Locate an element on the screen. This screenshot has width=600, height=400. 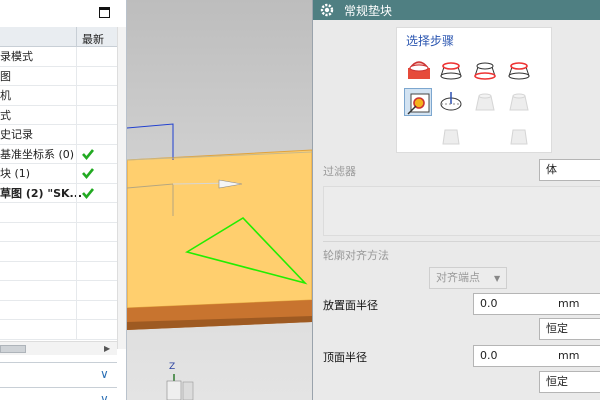
selection-steps-group: 选择步骤 is located at coordinates (474, 90).